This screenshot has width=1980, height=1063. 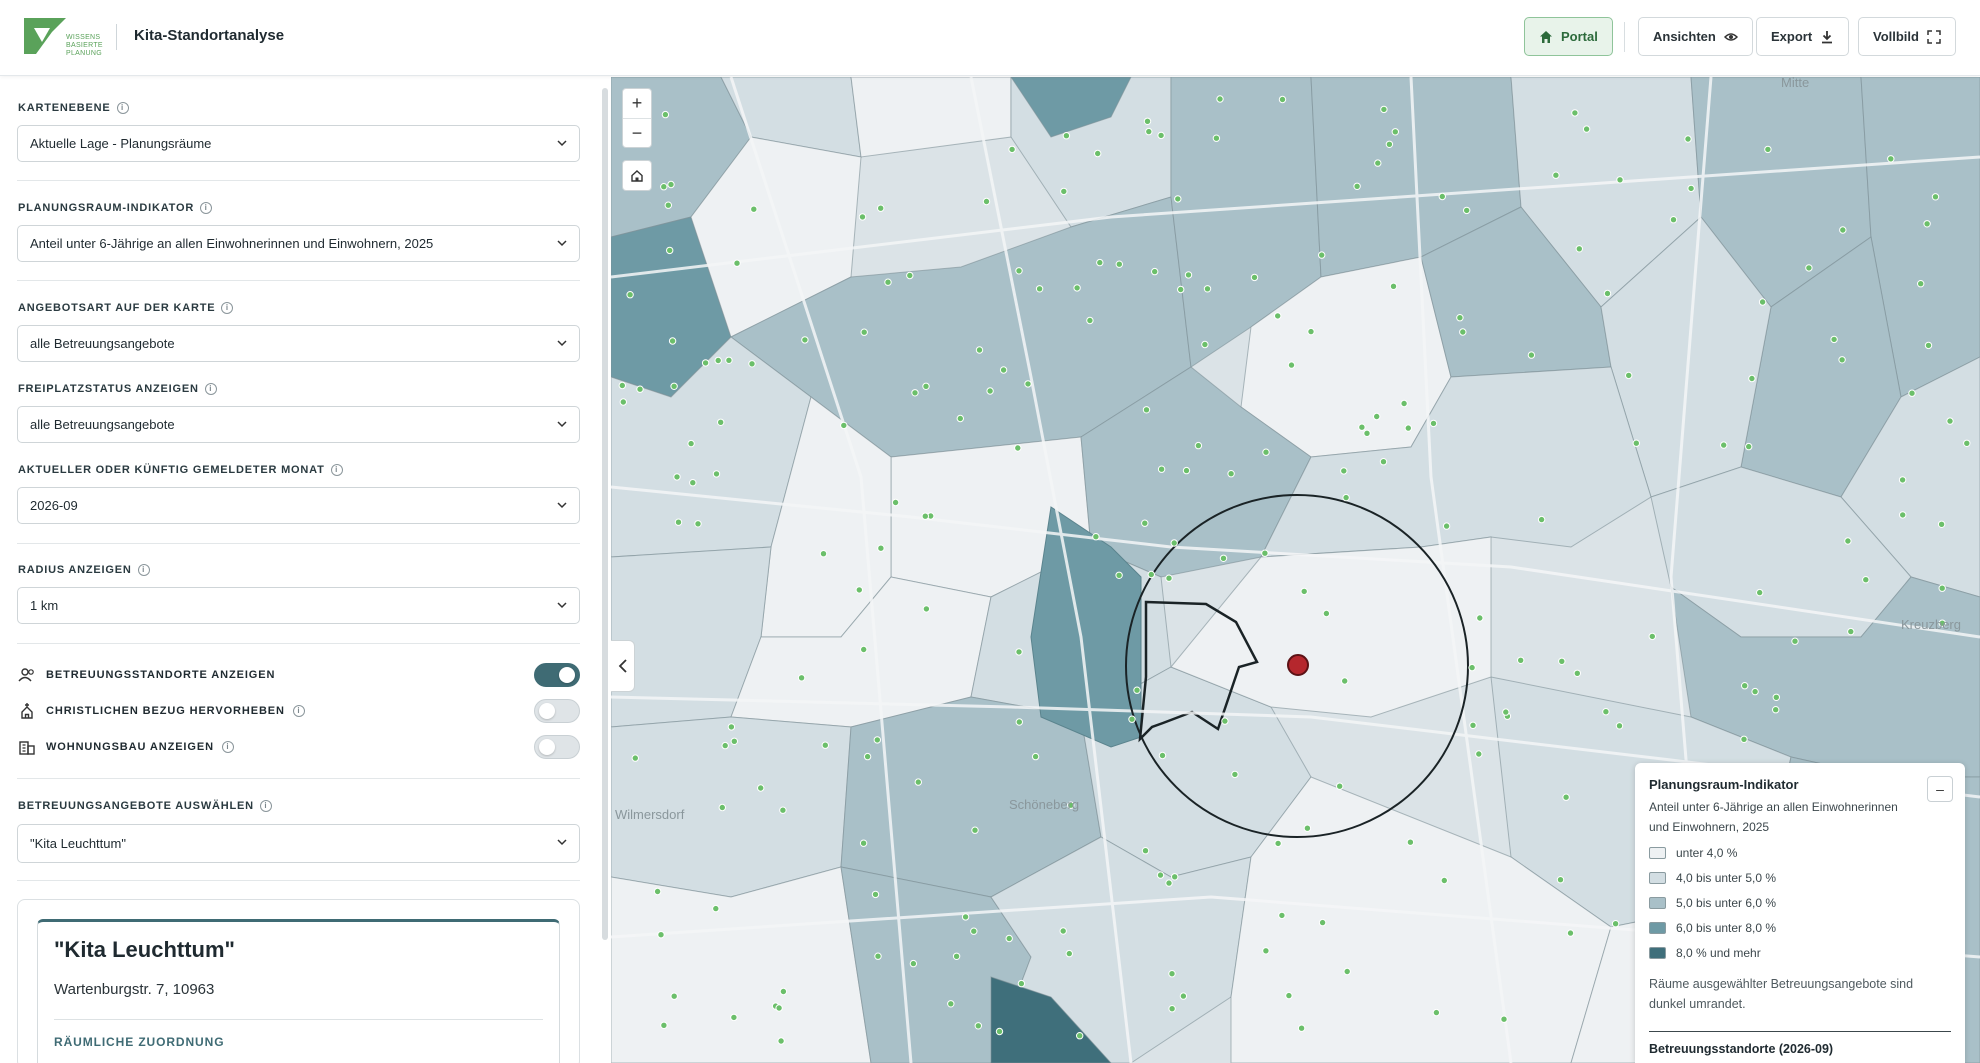 I want to click on toggle-wohnungsbau: WOHNUNGSBAU ANZEIGEN i, so click(x=299, y=747).